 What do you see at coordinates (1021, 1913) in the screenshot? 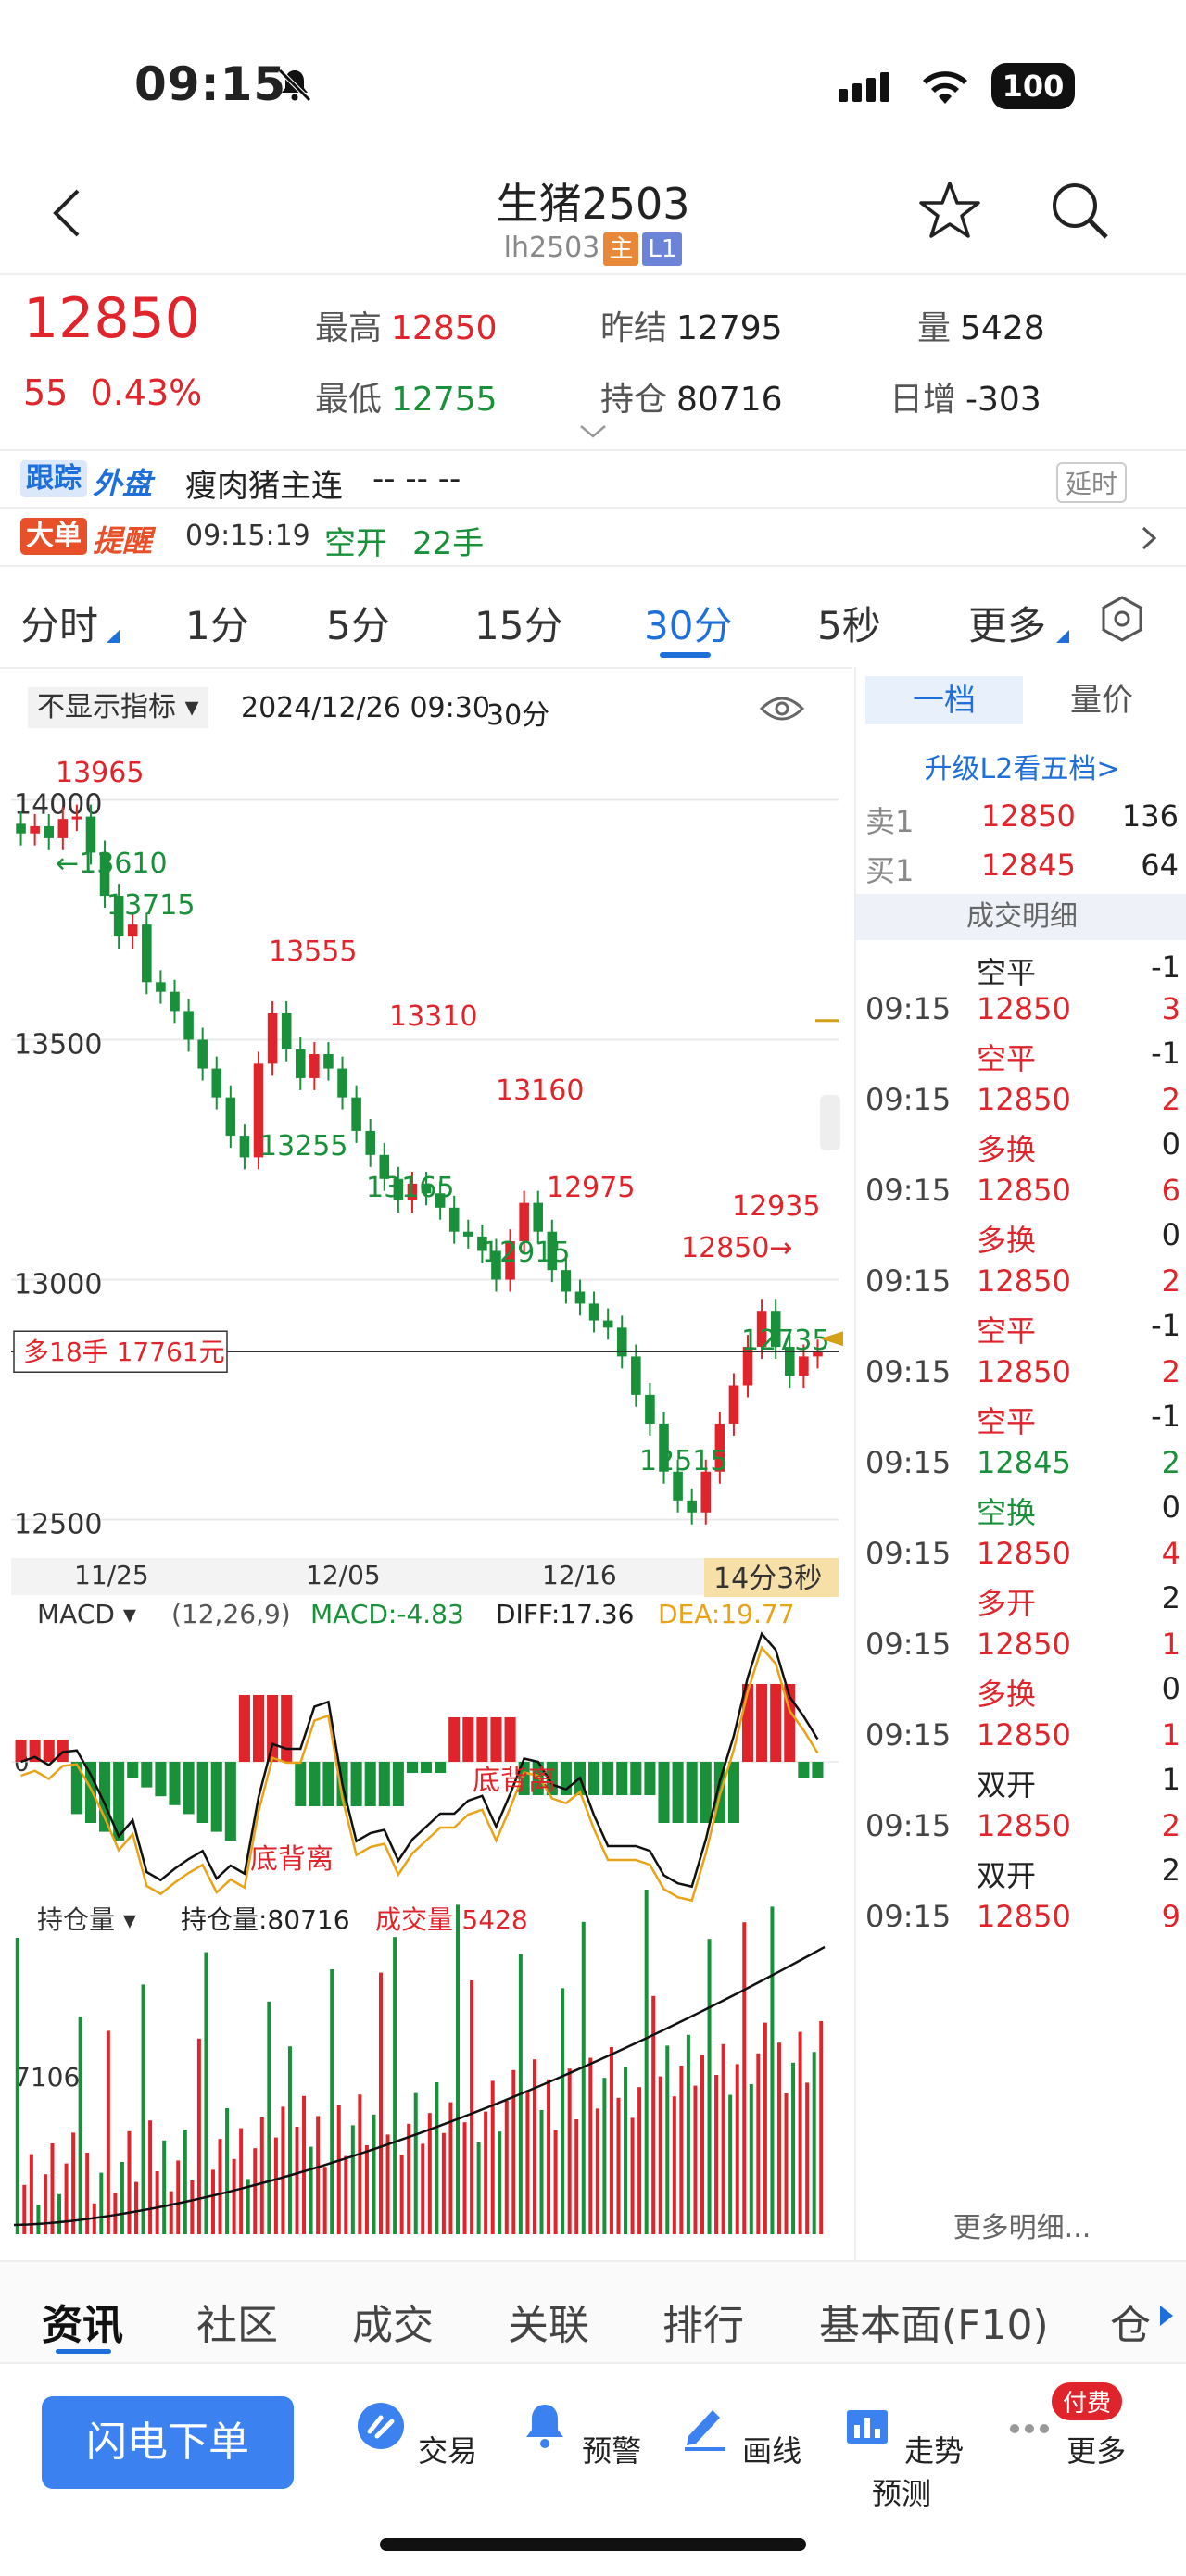
I see `trade-row: 09:15128509多开1` at bounding box center [1021, 1913].